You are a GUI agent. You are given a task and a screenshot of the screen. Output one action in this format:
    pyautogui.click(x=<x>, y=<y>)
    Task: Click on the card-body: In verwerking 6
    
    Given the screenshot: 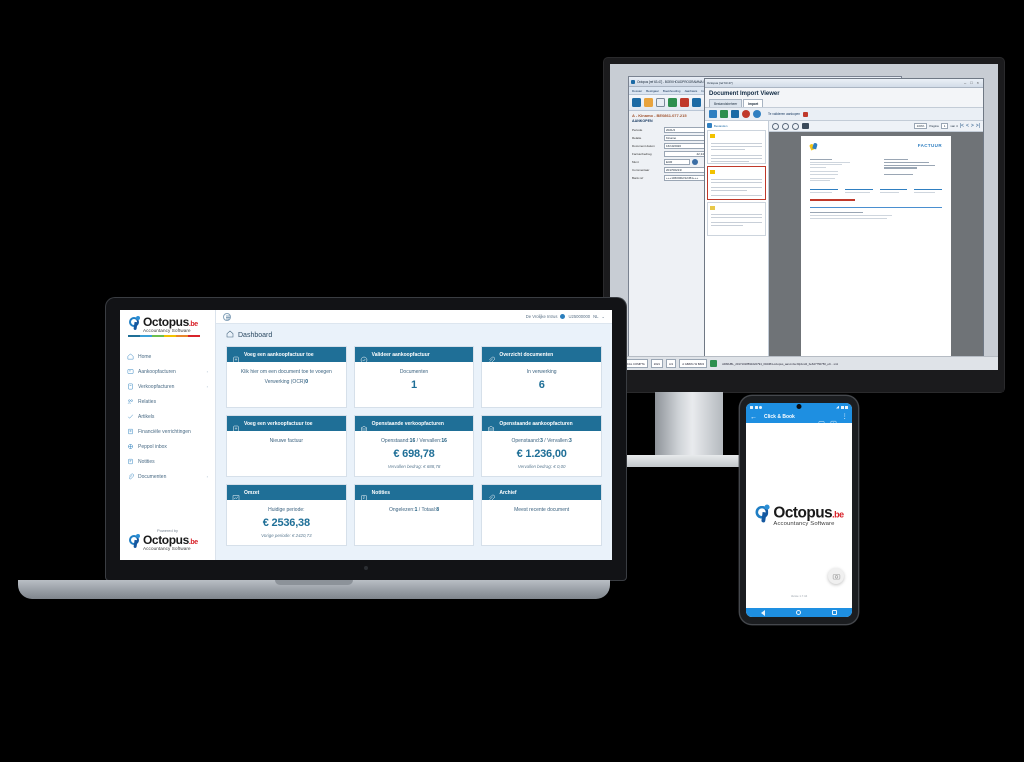 What is the action you would take?
    pyautogui.click(x=541, y=384)
    